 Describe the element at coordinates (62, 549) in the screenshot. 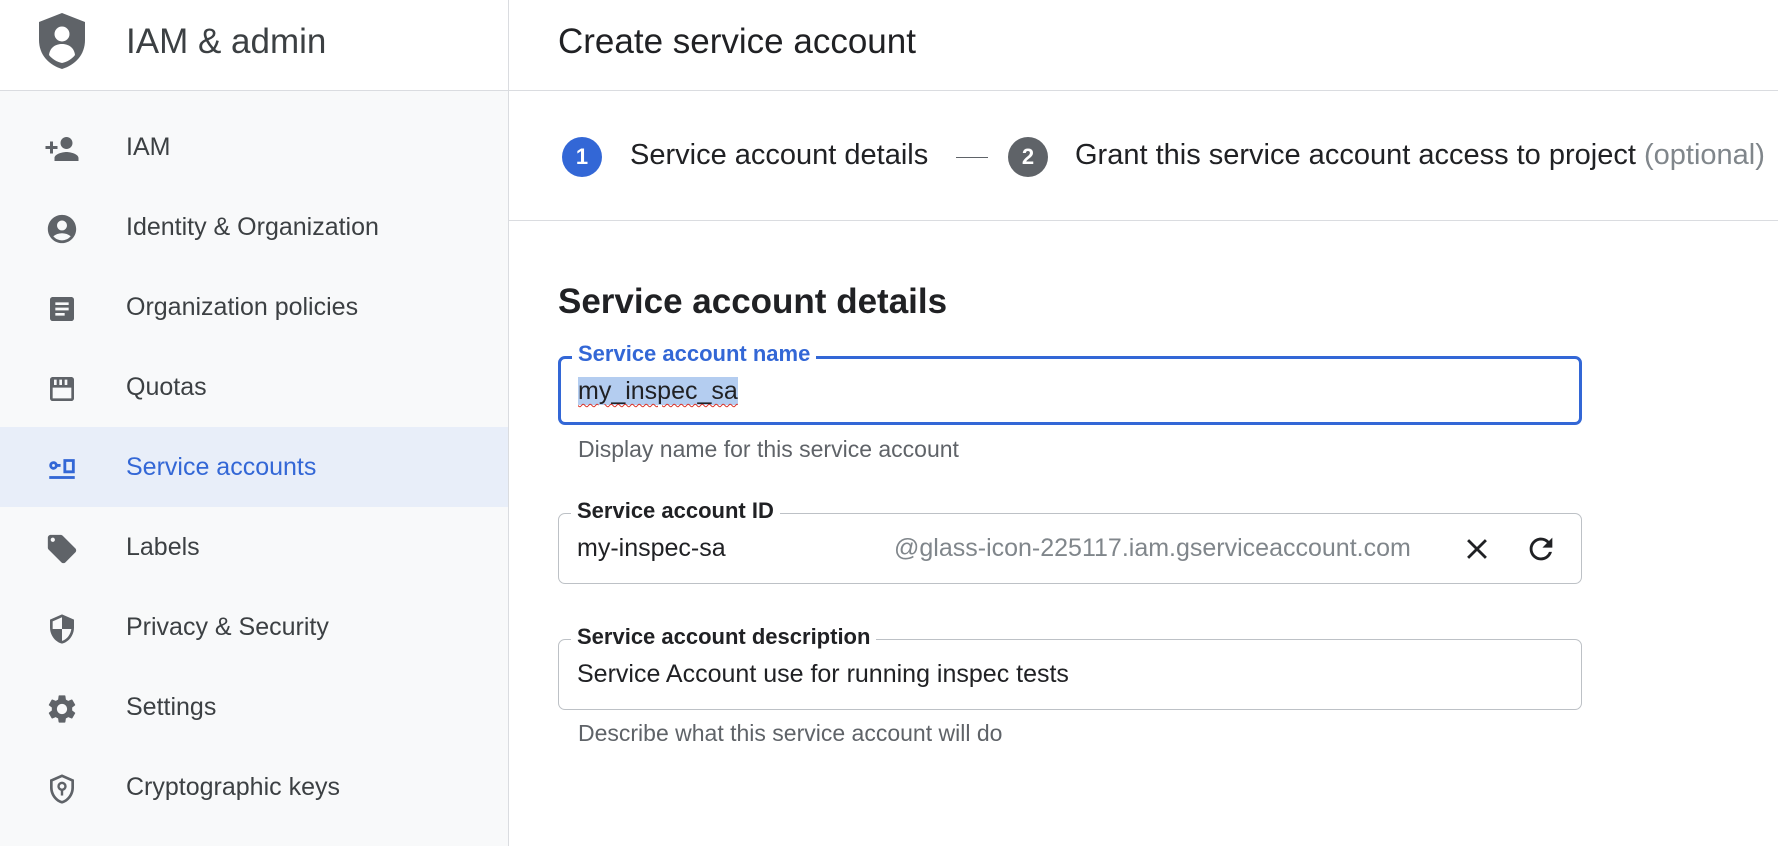

I see `label-tag-icon` at that location.